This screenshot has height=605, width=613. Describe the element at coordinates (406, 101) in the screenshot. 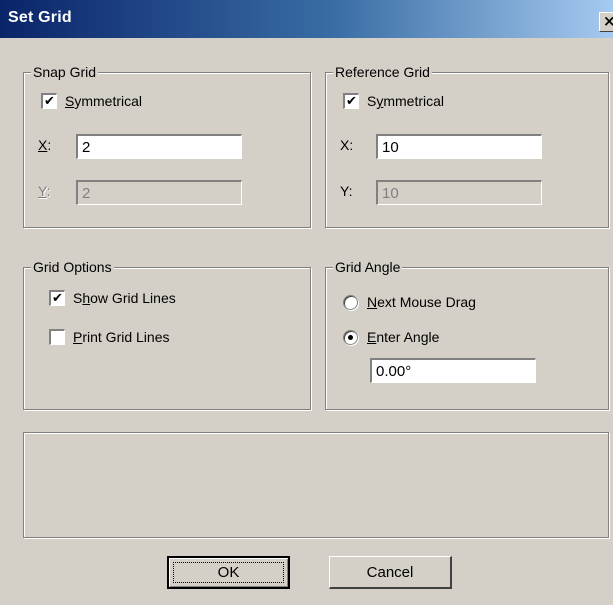

I see `ref-symmetrical-label: Symmetrical` at that location.